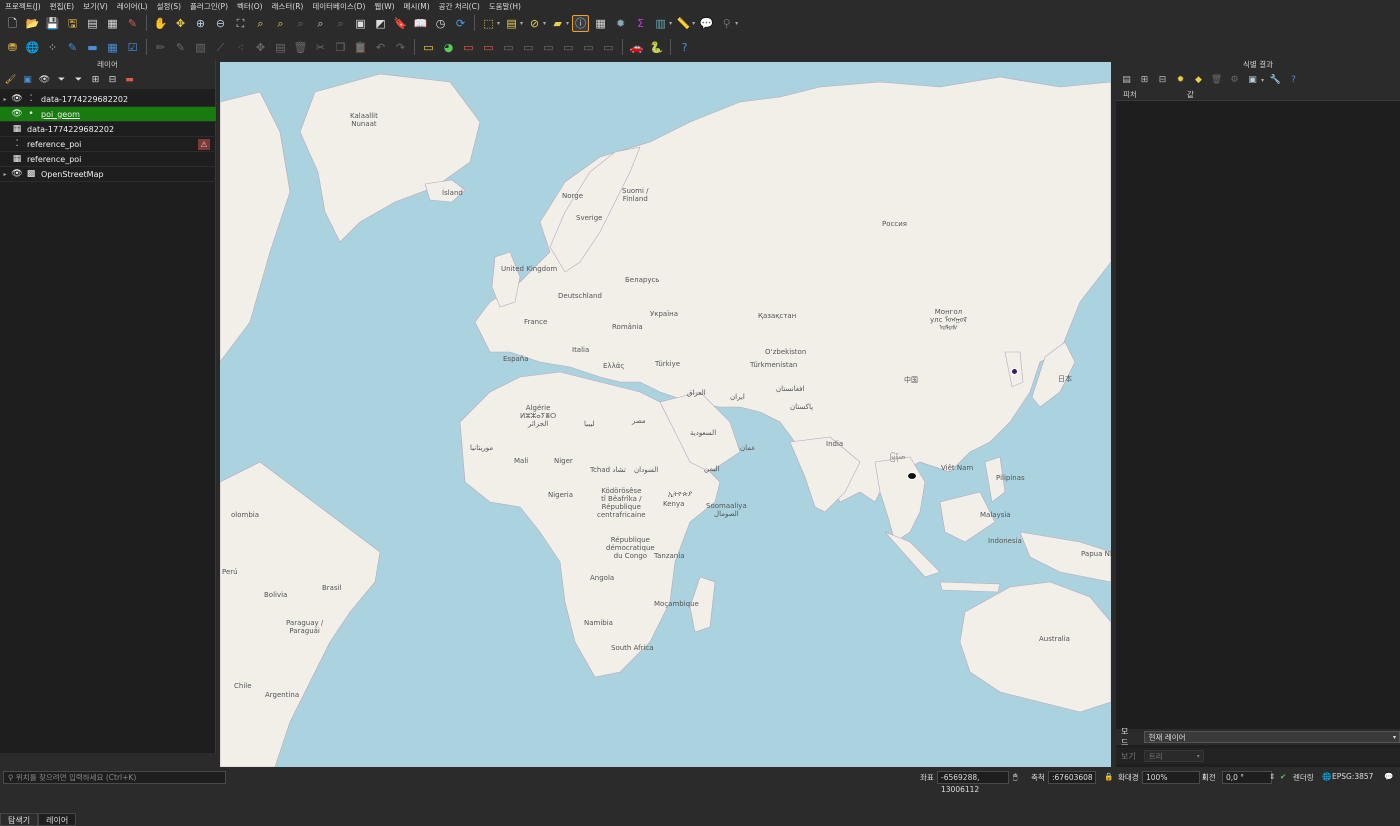 The height and width of the screenshot is (826, 1400). Describe the element at coordinates (505, 6) in the screenshot. I see `menu-item: 도움말(H)` at that location.